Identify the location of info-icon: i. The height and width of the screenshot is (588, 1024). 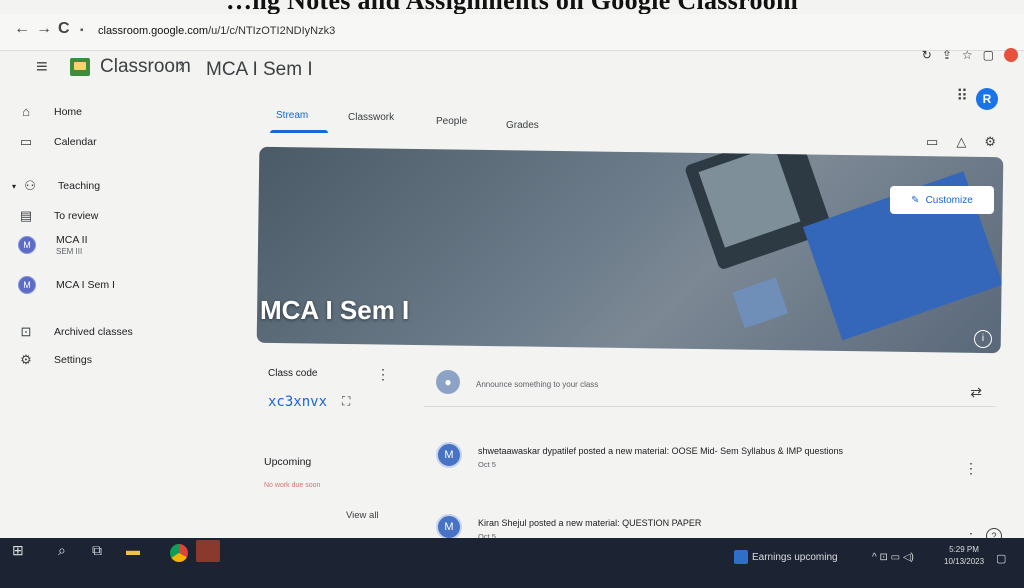
(983, 339).